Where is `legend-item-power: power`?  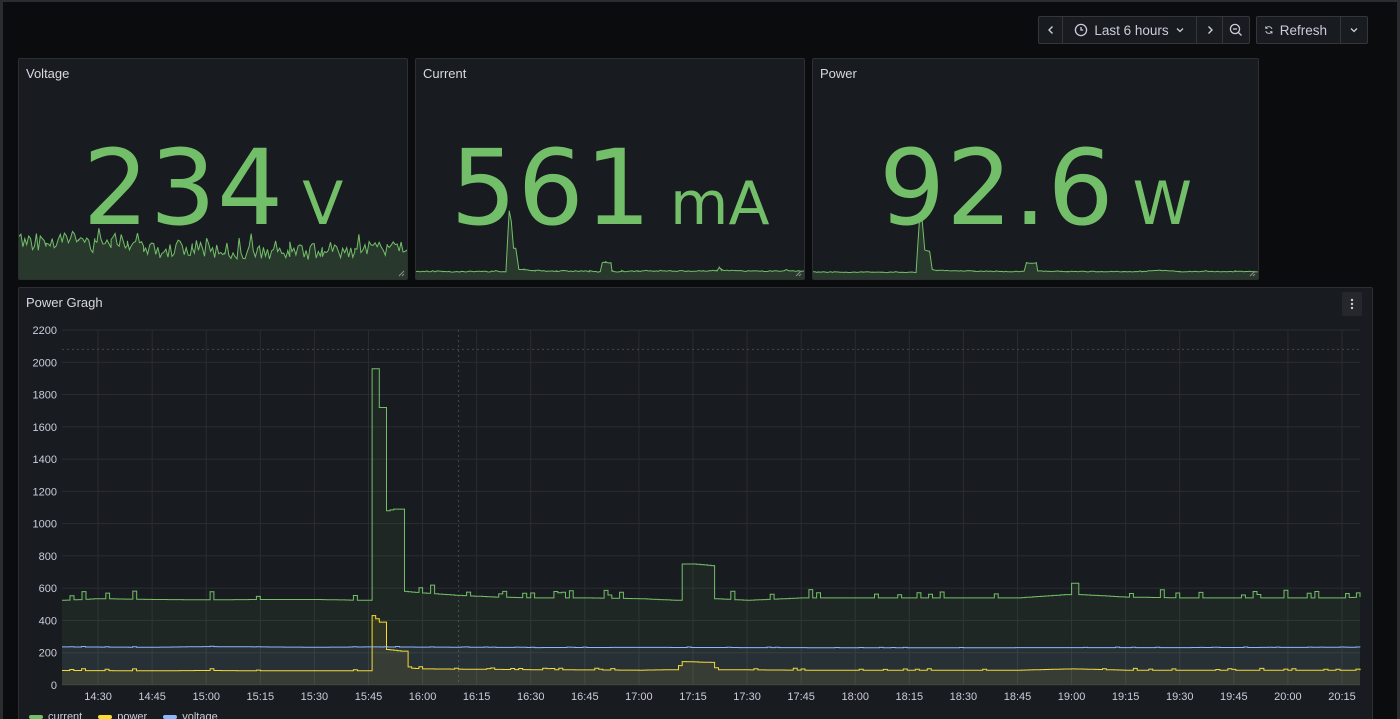 legend-item-power: power is located at coordinates (122, 715).